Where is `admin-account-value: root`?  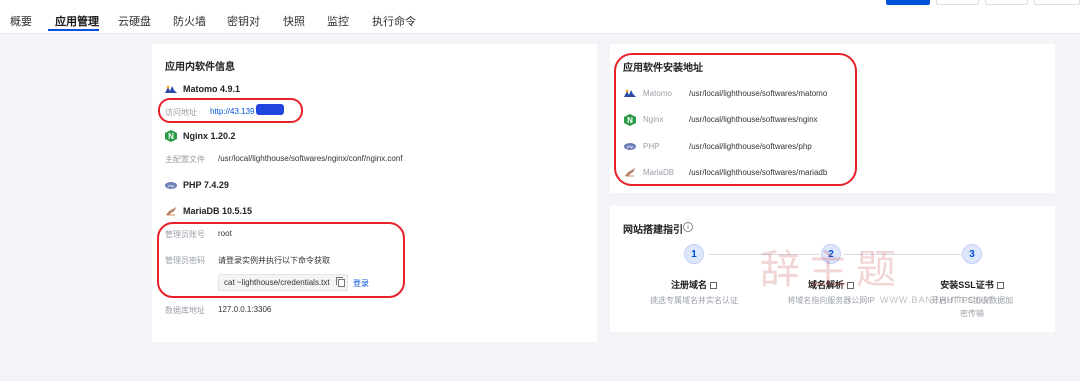
admin-account-value: root is located at coordinates (225, 233).